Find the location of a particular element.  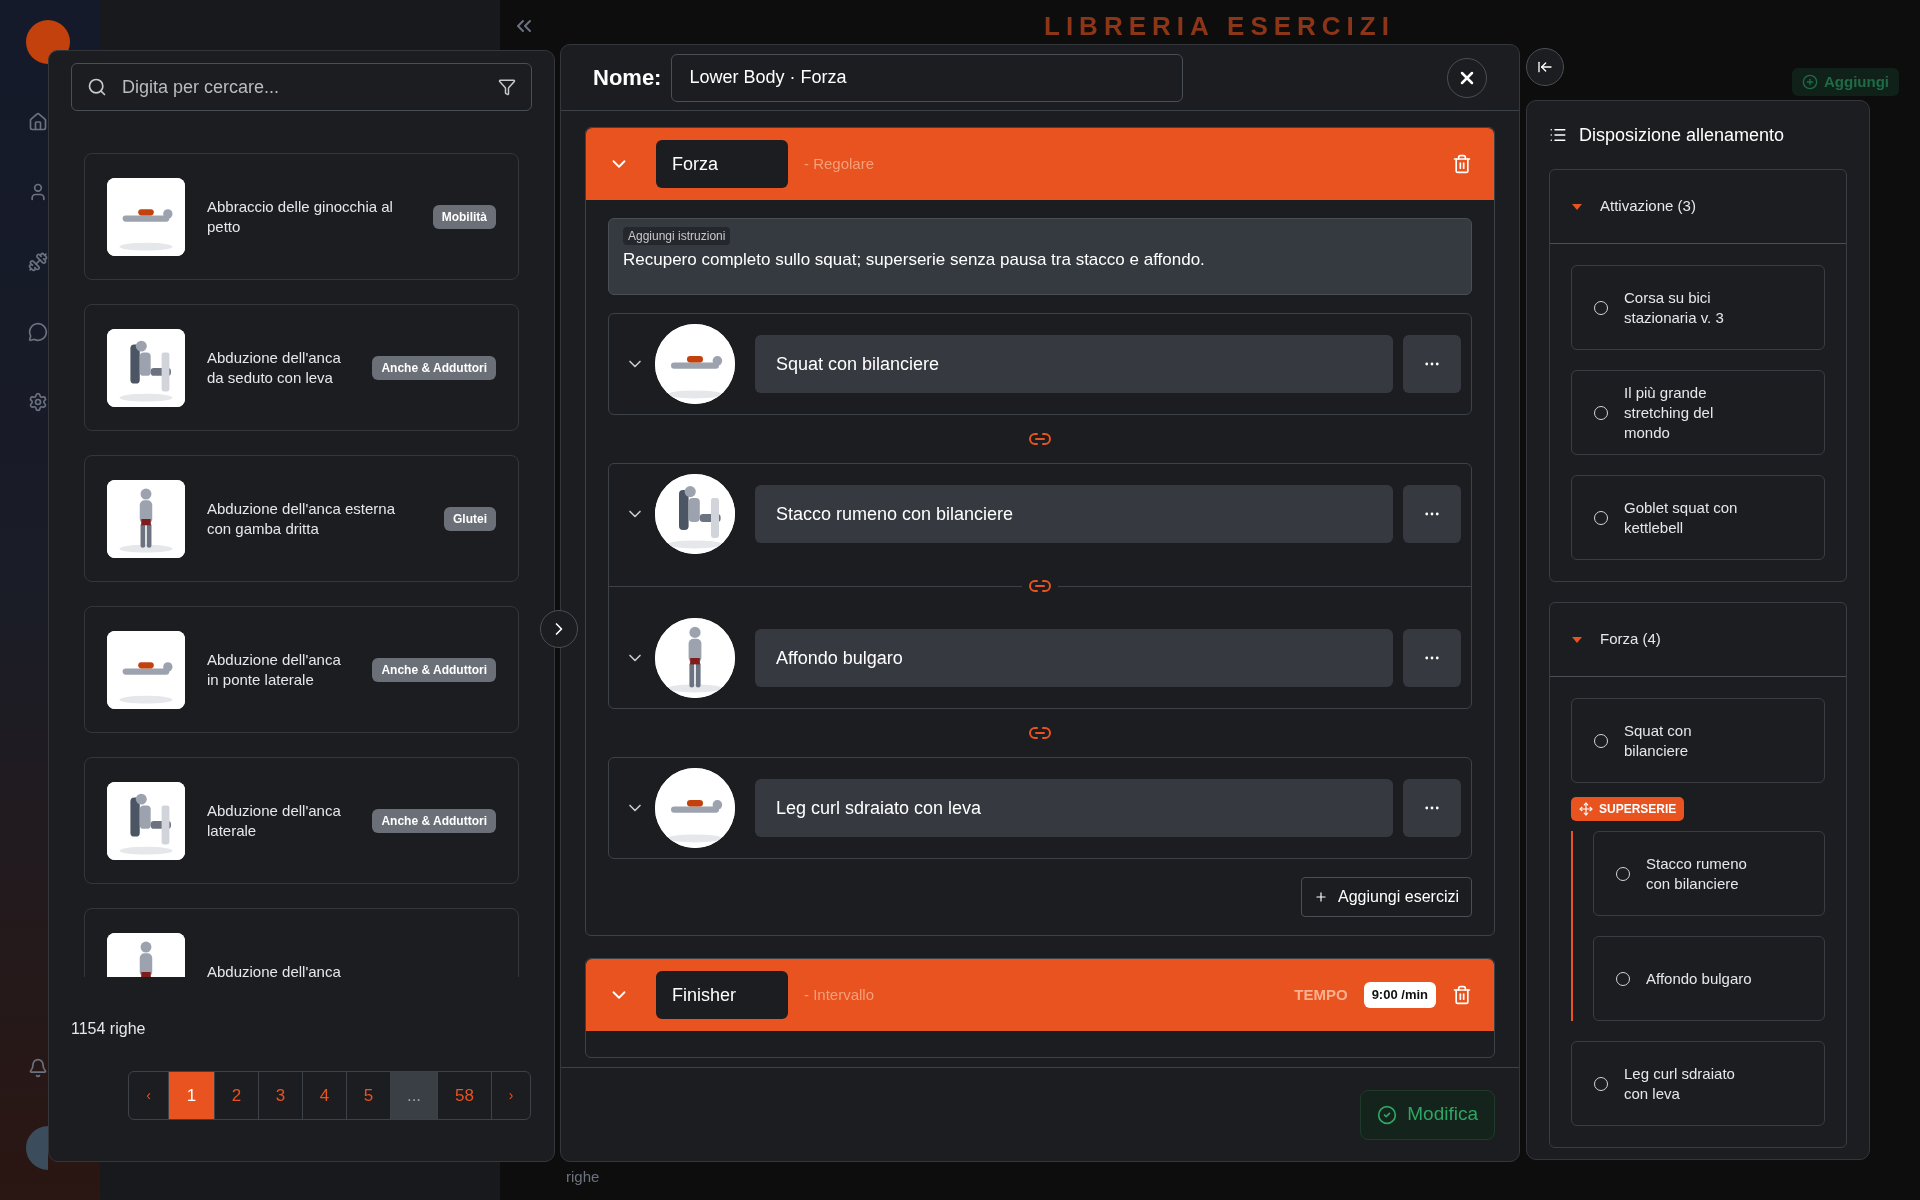

page-button: 58 is located at coordinates (465, 1095).